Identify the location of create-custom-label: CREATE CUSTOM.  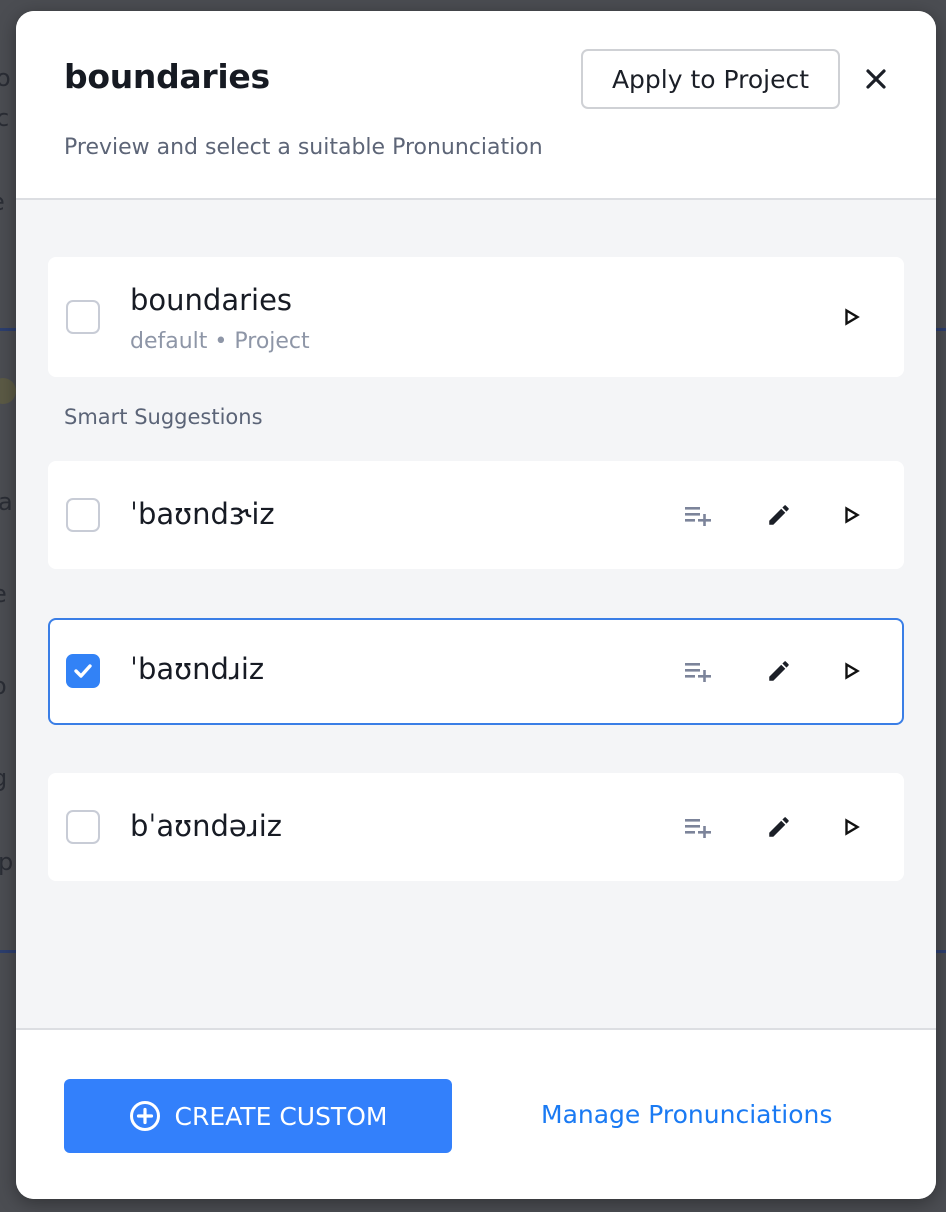
(281, 1116).